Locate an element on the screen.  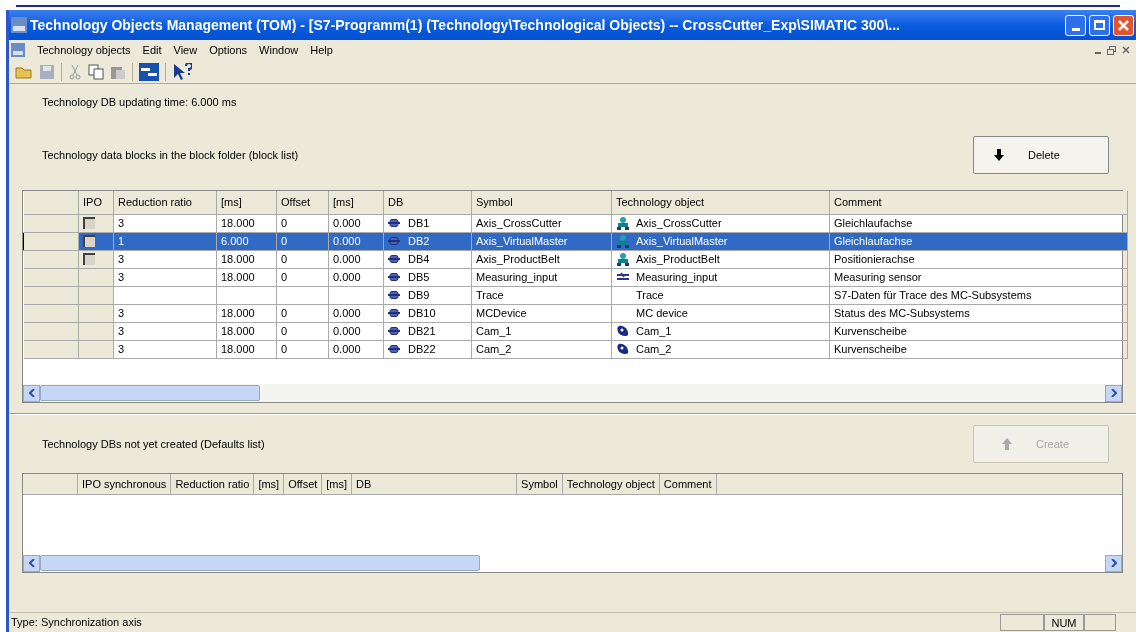
table-cell: S7-Daten für Trace des MC-Subsystems is located at coordinates (978, 295).